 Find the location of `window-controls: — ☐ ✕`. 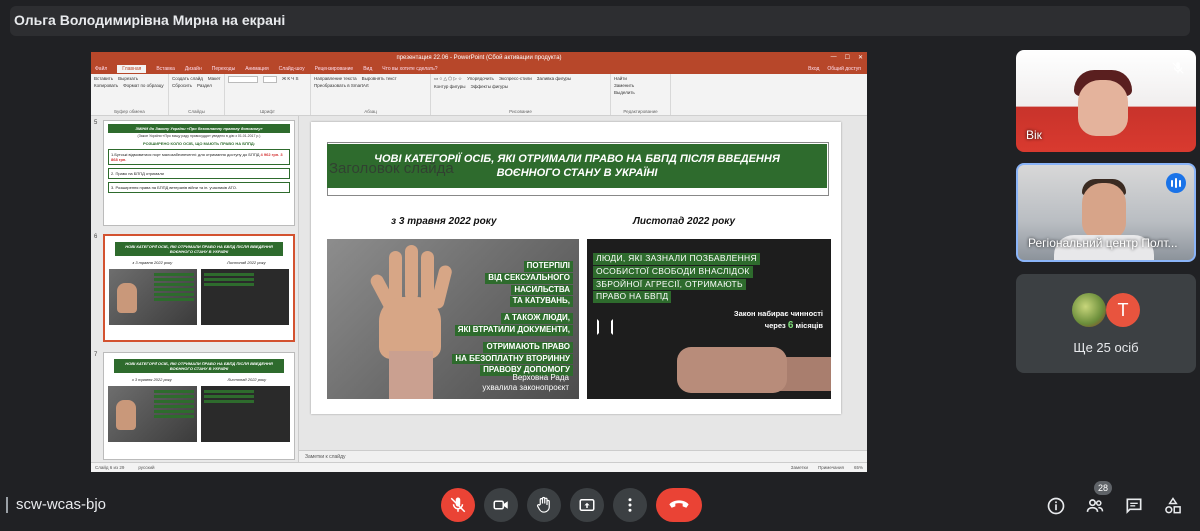

window-controls: — ☐ ✕ is located at coordinates (847, 57).